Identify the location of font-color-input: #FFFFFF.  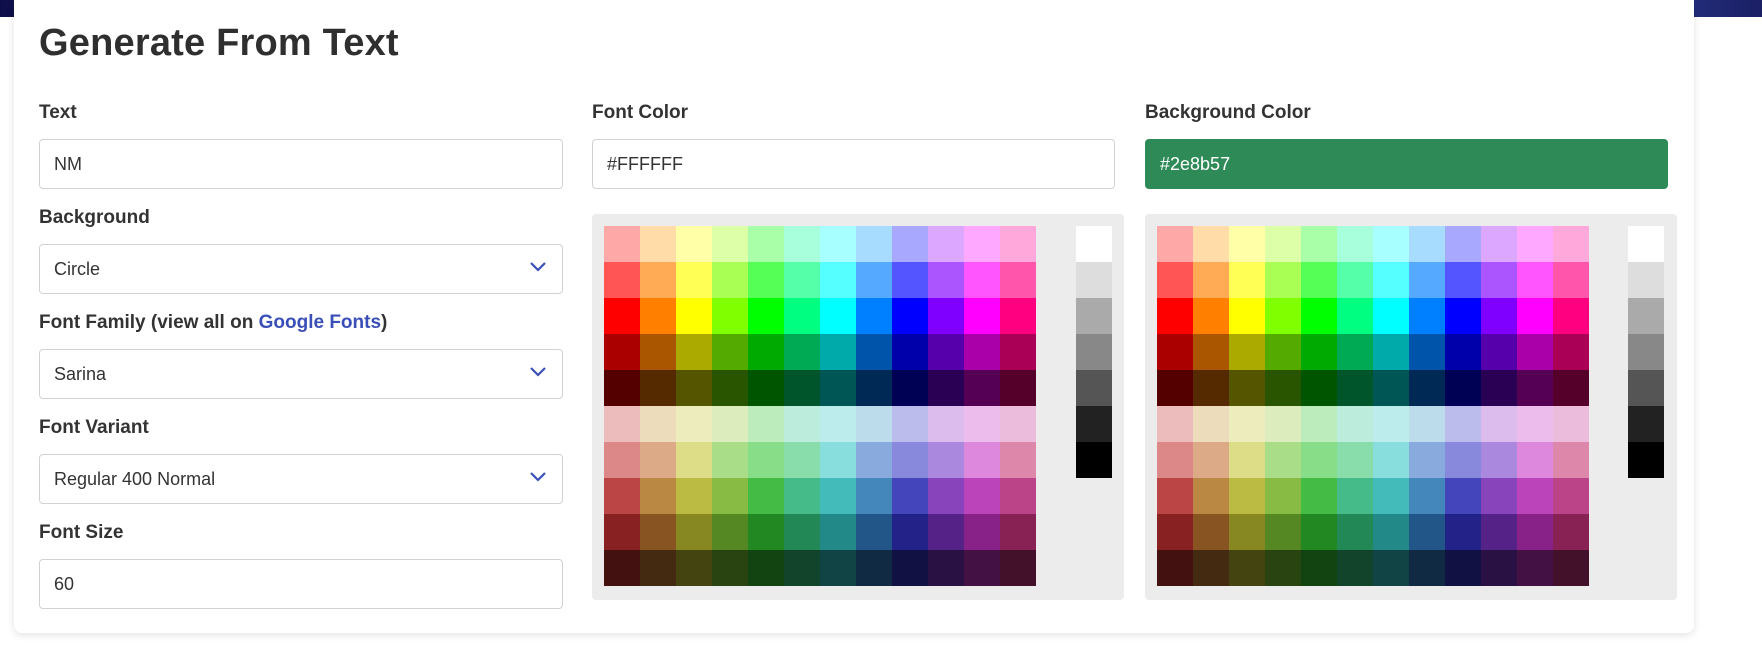
(853, 164).